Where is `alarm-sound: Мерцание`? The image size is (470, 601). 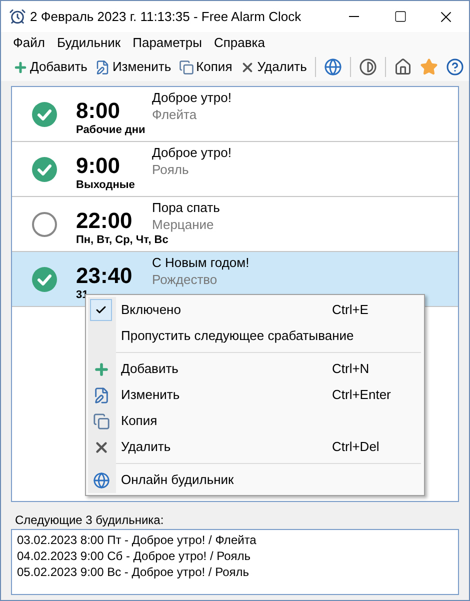
alarm-sound: Мерцание is located at coordinates (183, 224).